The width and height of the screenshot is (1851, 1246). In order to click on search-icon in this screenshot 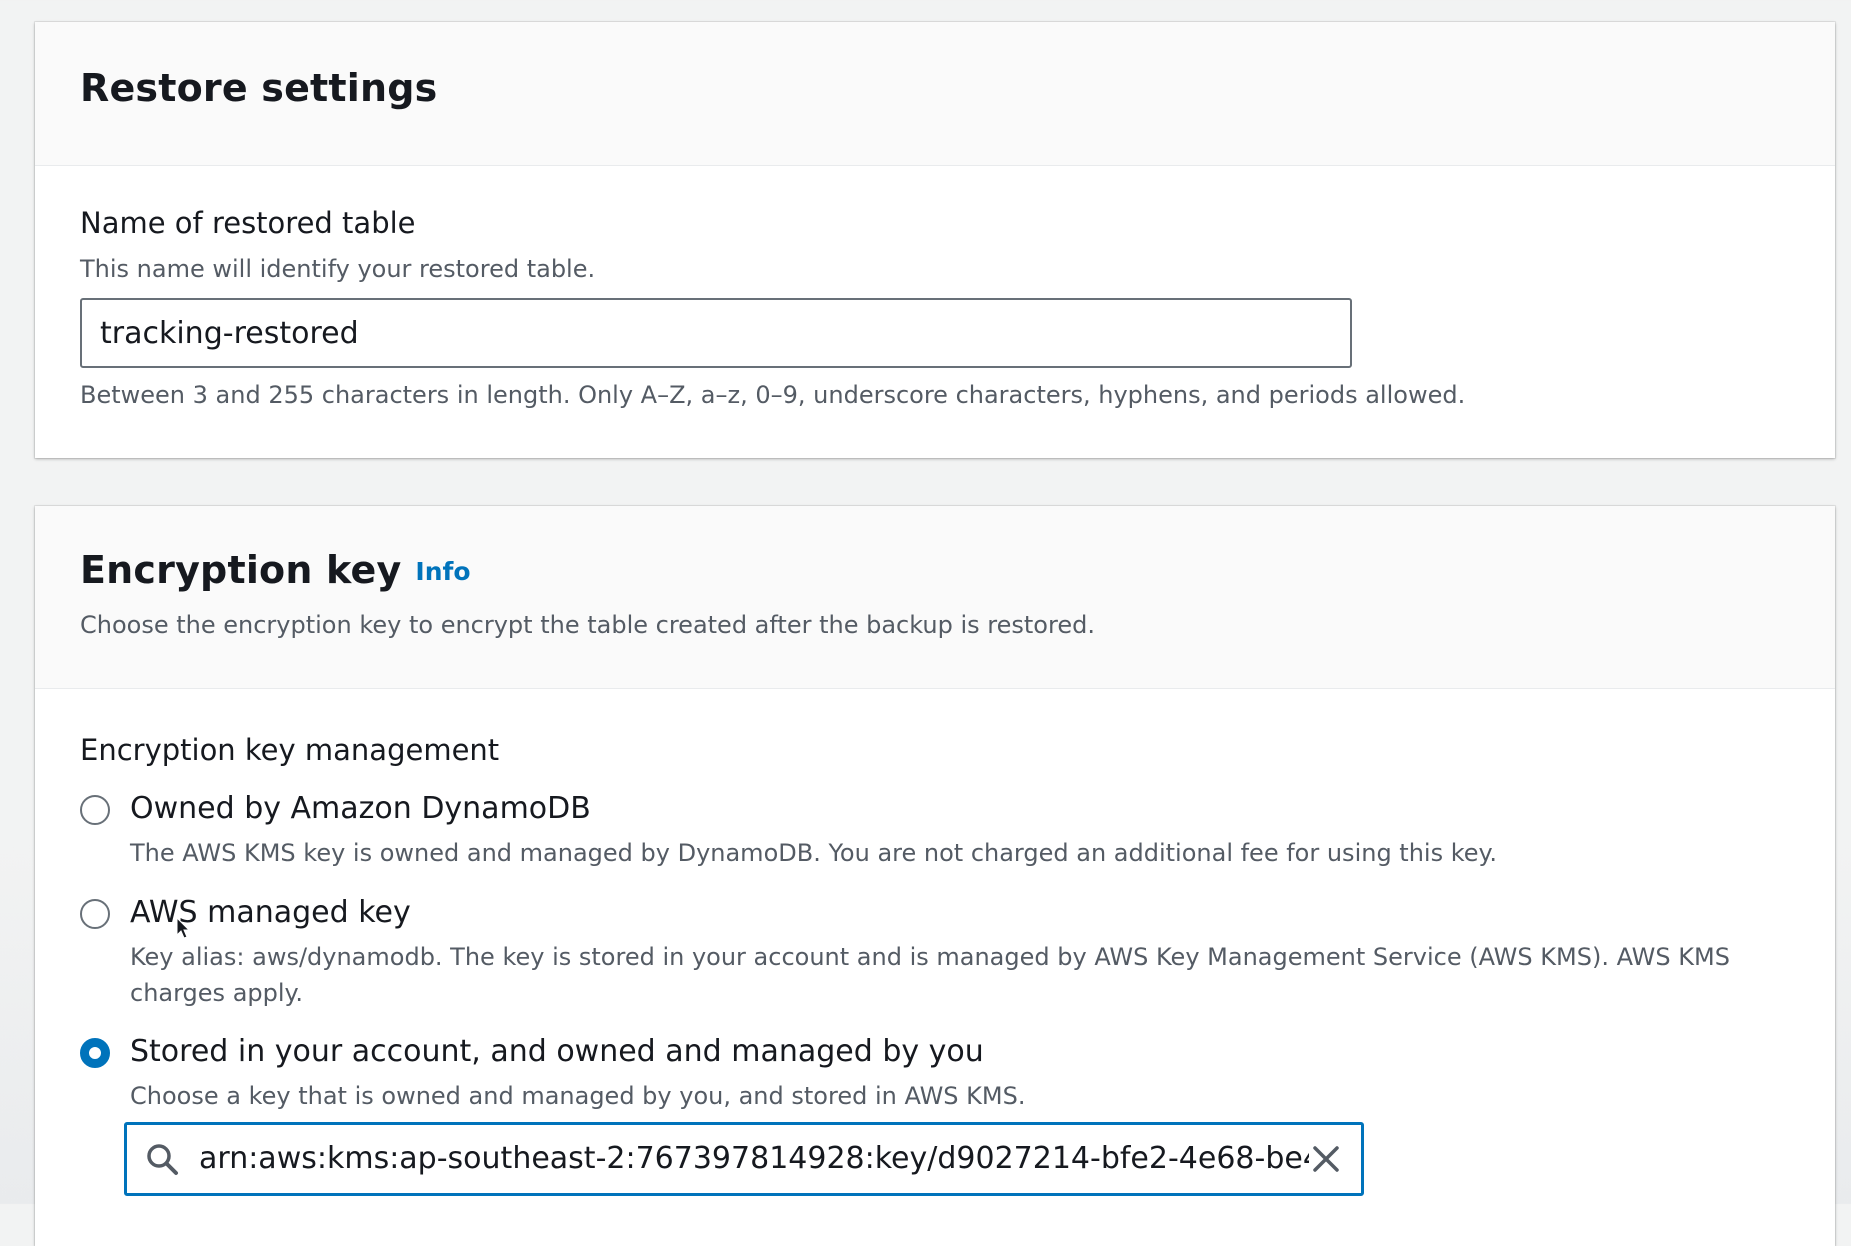, I will do `click(162, 1159)`.